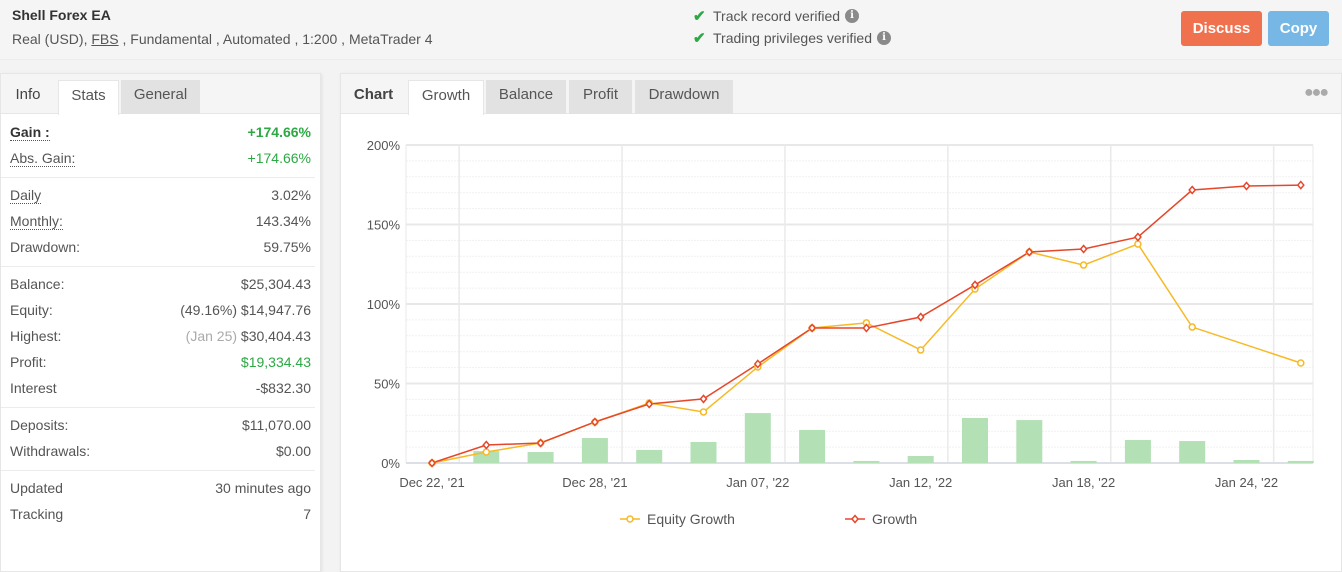 This screenshot has width=1342, height=572. What do you see at coordinates (158, 247) in the screenshot?
I see `stat-row-drawdown: Drawdown: 59.75%` at bounding box center [158, 247].